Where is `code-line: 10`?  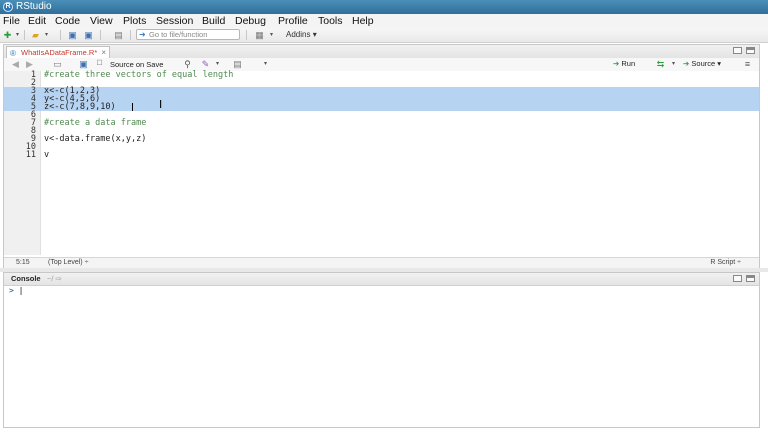
code-line: 10 is located at coordinates (381, 147).